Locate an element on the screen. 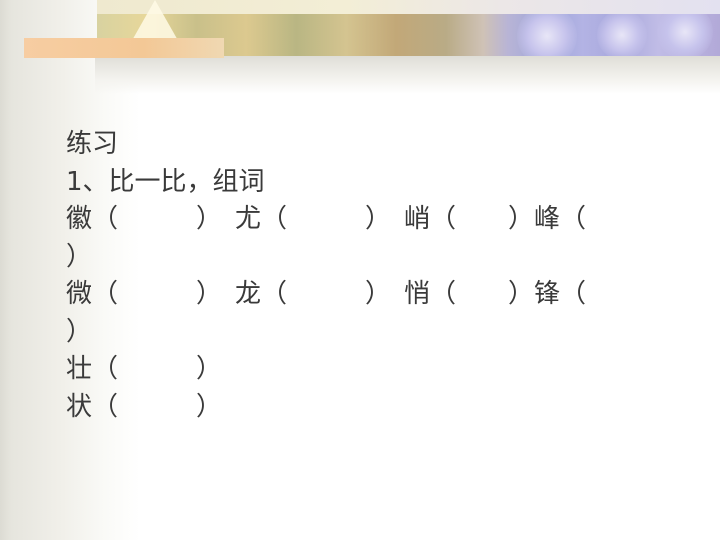 This screenshot has width=720, height=540. exercise-instruction: 1、比一比，组词 is located at coordinates (165, 181).